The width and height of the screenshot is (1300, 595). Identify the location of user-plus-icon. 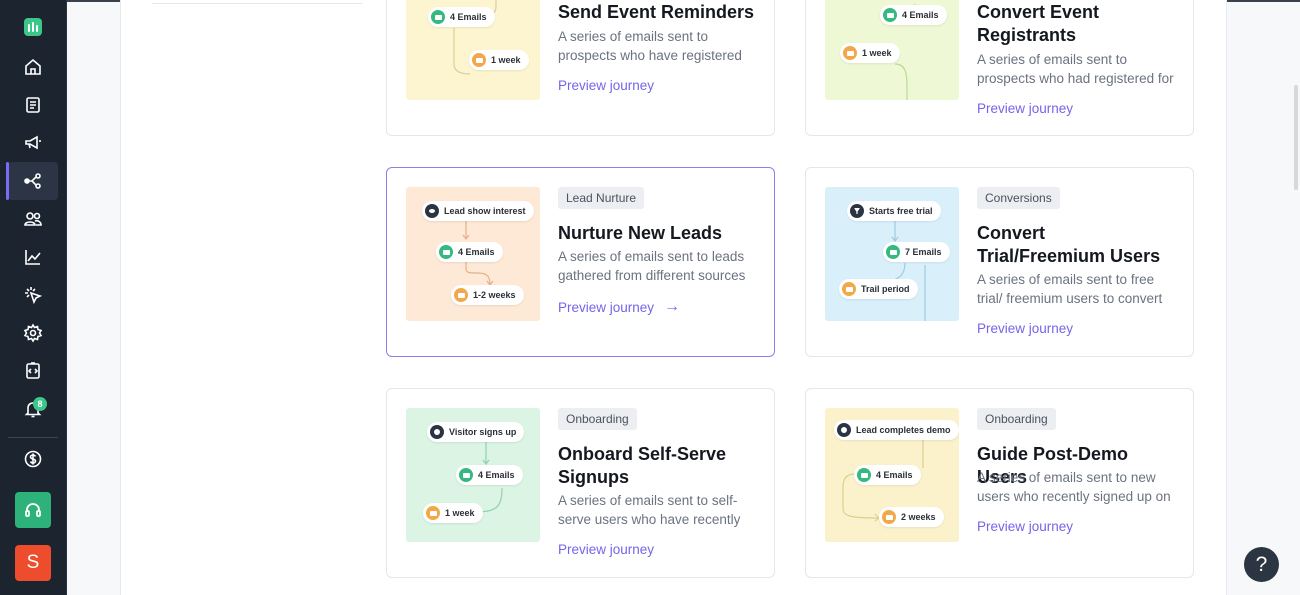
(437, 432).